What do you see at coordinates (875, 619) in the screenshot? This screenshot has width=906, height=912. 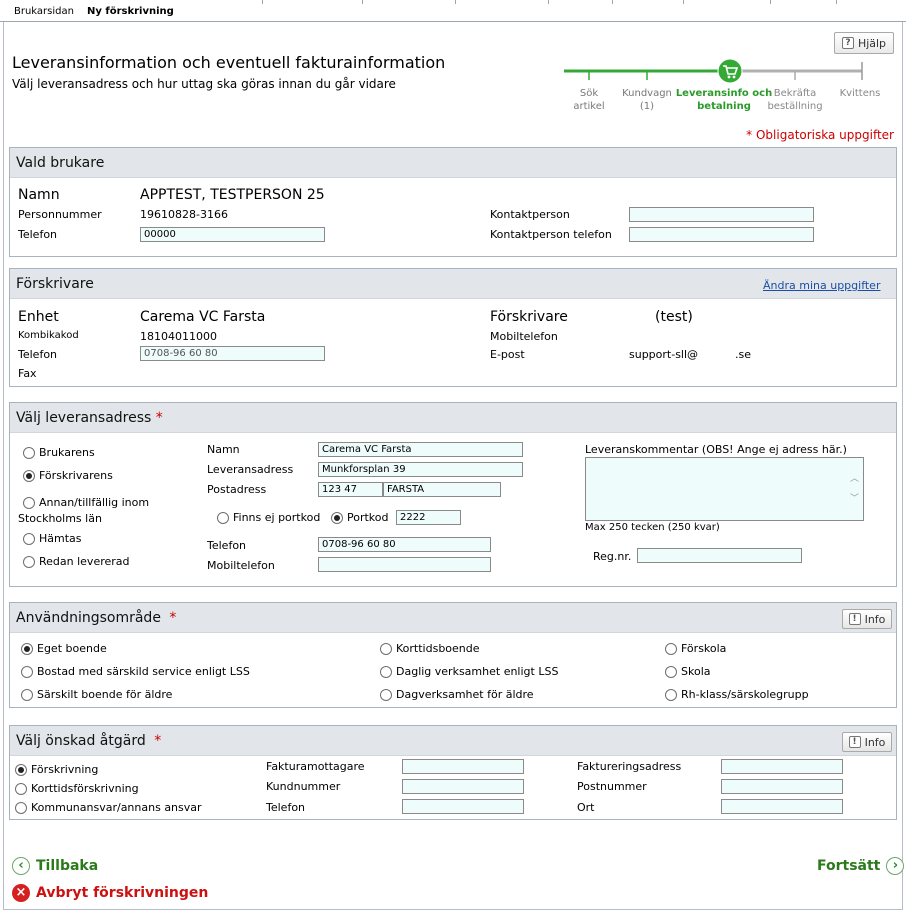 I see `info-label: Info` at bounding box center [875, 619].